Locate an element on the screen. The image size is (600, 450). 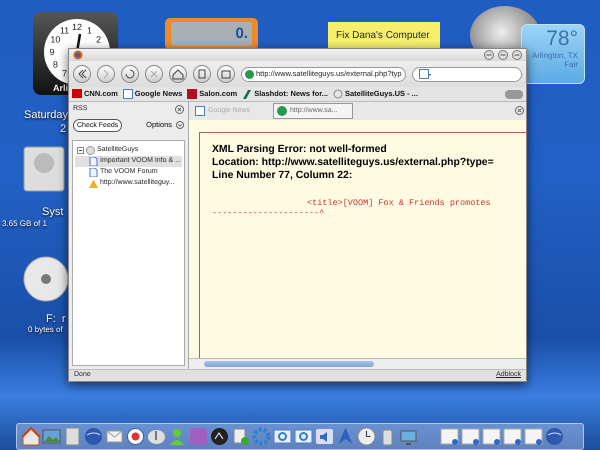
clock-numeral: 8 is located at coordinates (55, 65).